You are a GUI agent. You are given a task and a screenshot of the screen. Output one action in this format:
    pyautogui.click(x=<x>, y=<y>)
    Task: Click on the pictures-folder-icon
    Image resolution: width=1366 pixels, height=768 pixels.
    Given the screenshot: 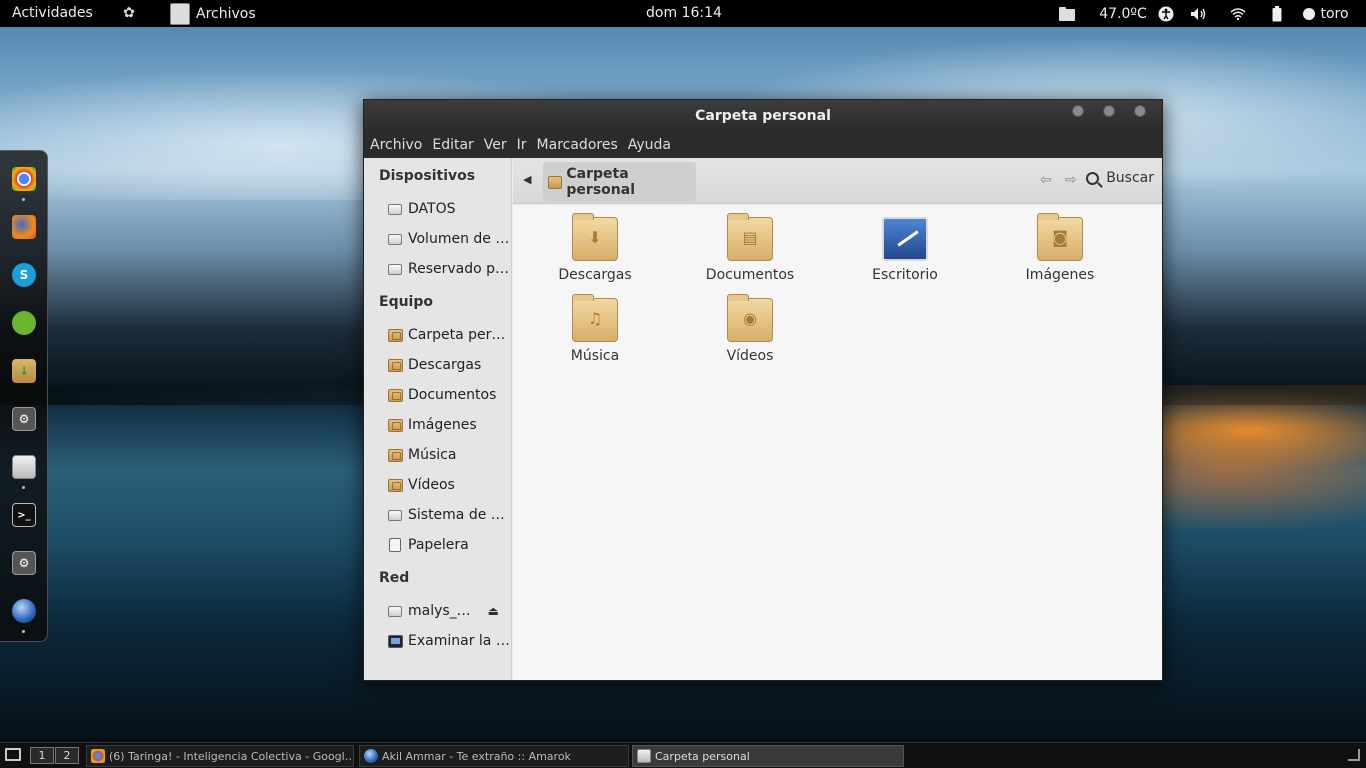 What is the action you would take?
    pyautogui.click(x=395, y=425)
    